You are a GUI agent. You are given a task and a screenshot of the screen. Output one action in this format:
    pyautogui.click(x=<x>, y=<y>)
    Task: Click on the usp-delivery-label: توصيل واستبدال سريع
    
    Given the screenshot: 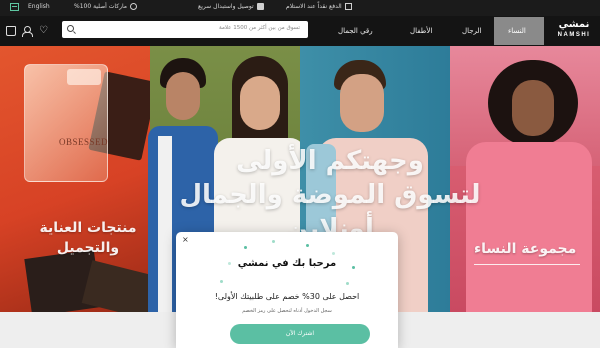 What is the action you would take?
    pyautogui.click(x=226, y=6)
    